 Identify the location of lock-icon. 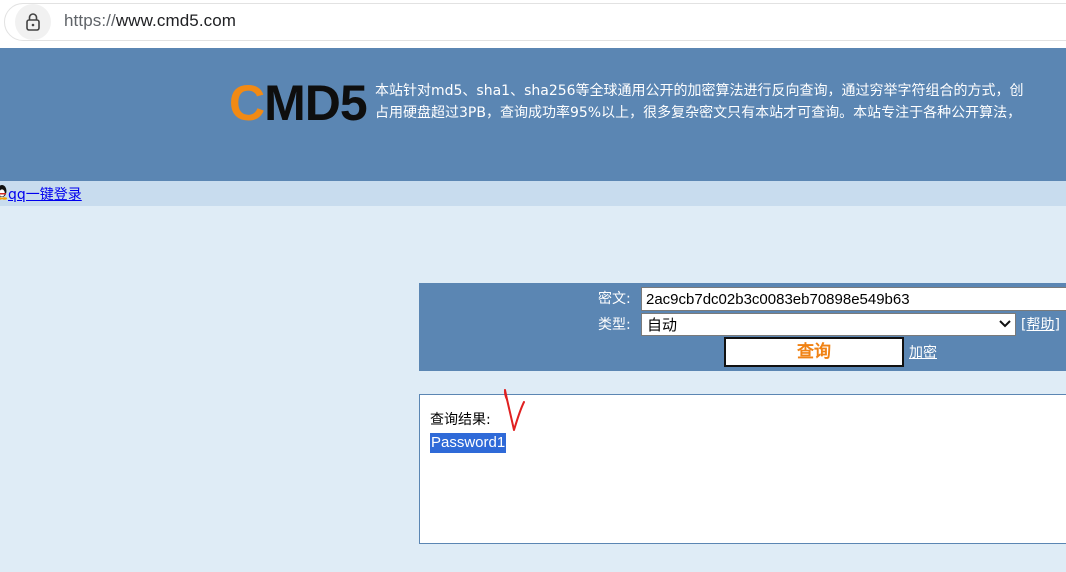
(33, 22).